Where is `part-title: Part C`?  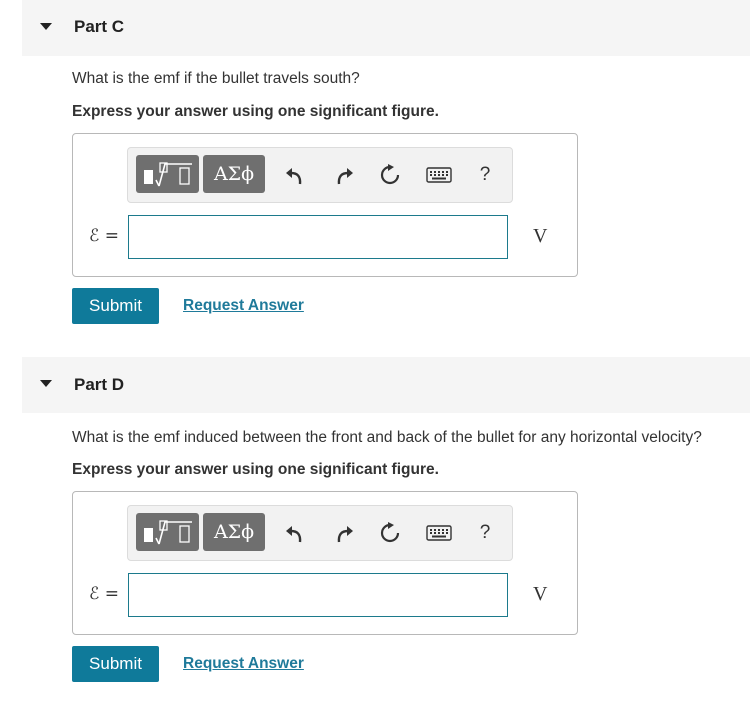 part-title: Part C is located at coordinates (99, 26).